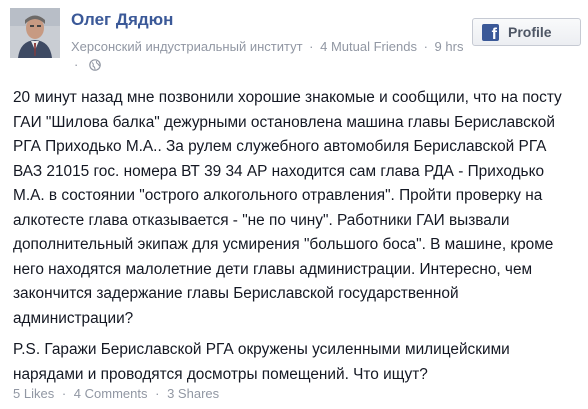  What do you see at coordinates (530, 32) in the screenshot?
I see `profile-button-label: Profile` at bounding box center [530, 32].